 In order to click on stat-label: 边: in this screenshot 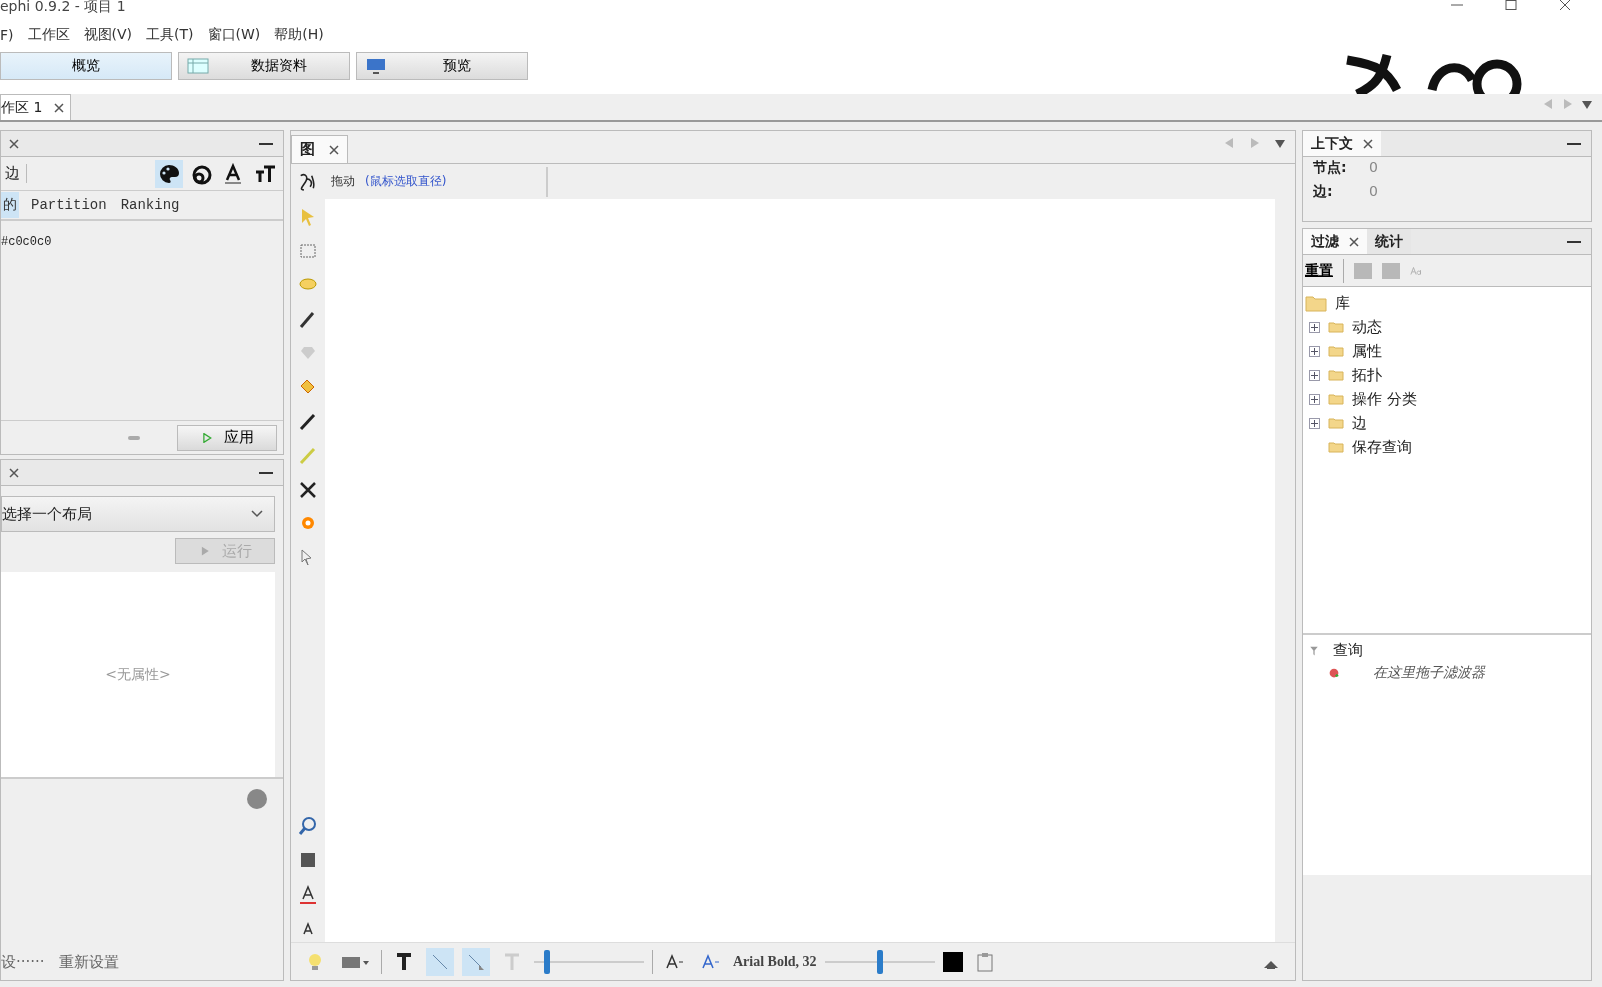, I will do `click(1323, 192)`.